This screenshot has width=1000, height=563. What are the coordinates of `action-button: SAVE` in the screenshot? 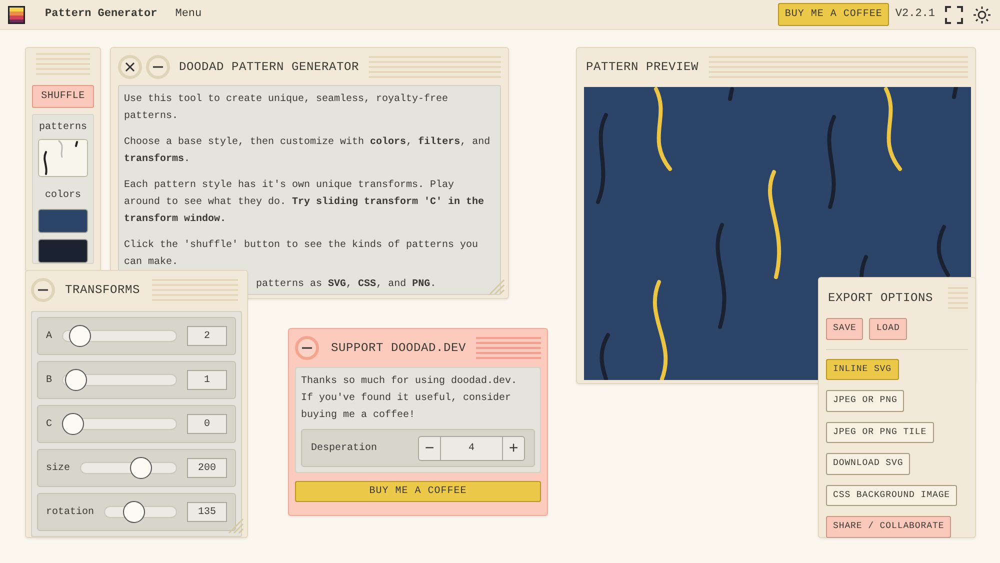 It's located at (845, 329).